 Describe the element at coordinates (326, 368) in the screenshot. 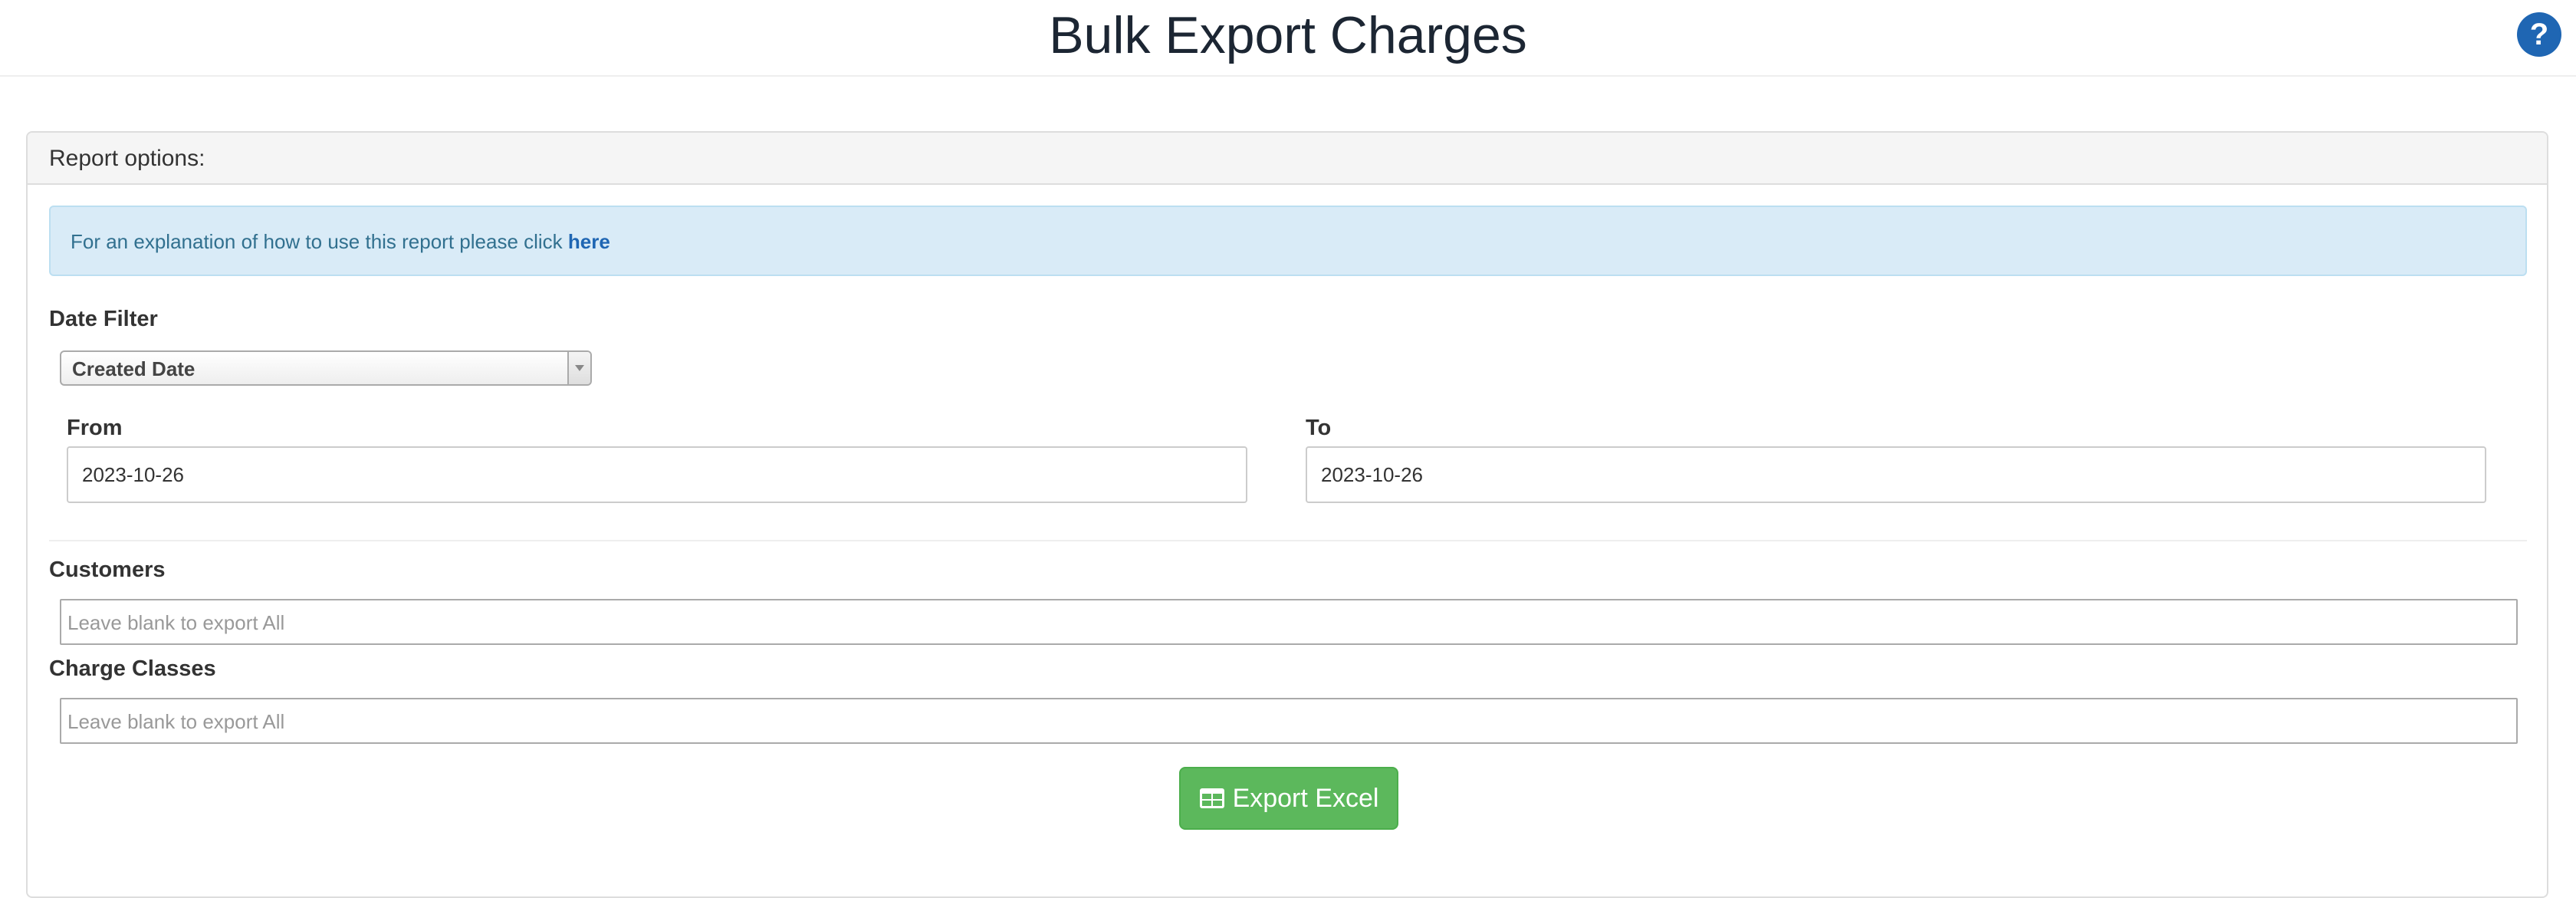

I see `date-filter-select: Created Date` at that location.